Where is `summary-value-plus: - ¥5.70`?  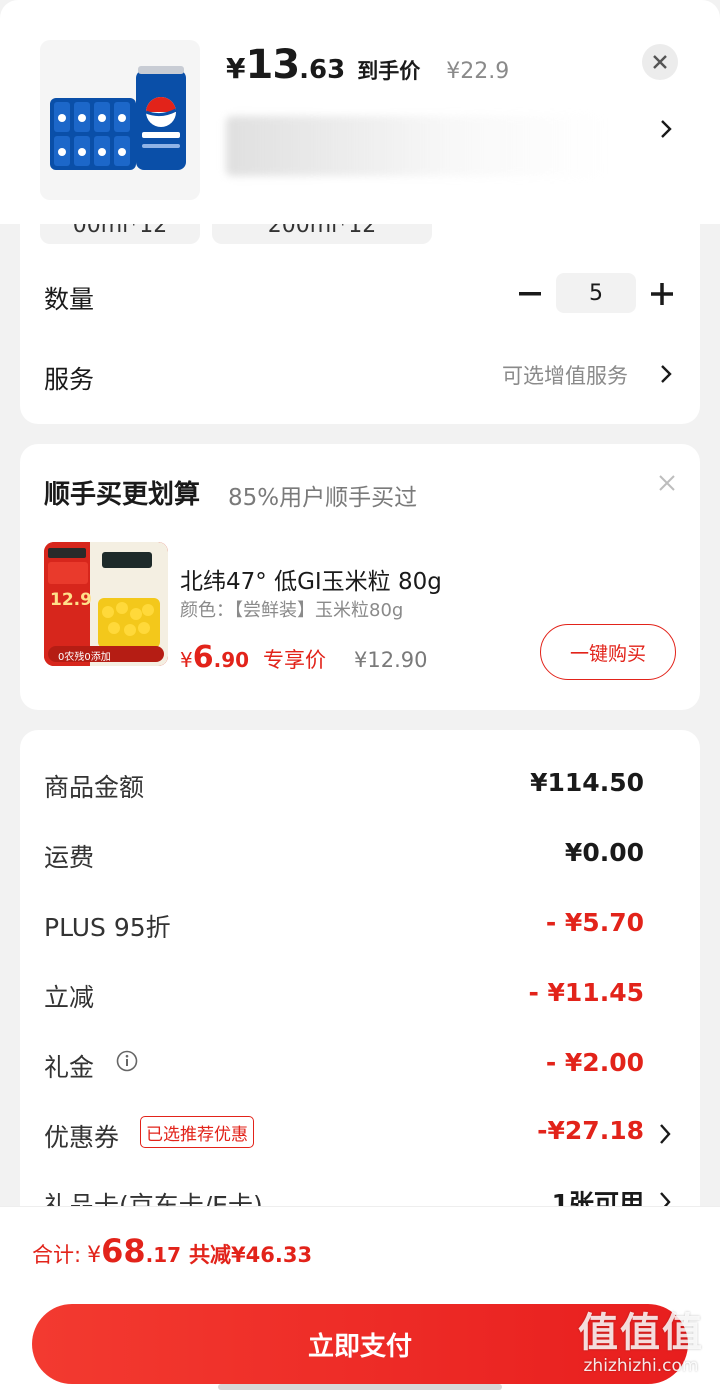
summary-value-plus: - ¥5.70 is located at coordinates (594, 922).